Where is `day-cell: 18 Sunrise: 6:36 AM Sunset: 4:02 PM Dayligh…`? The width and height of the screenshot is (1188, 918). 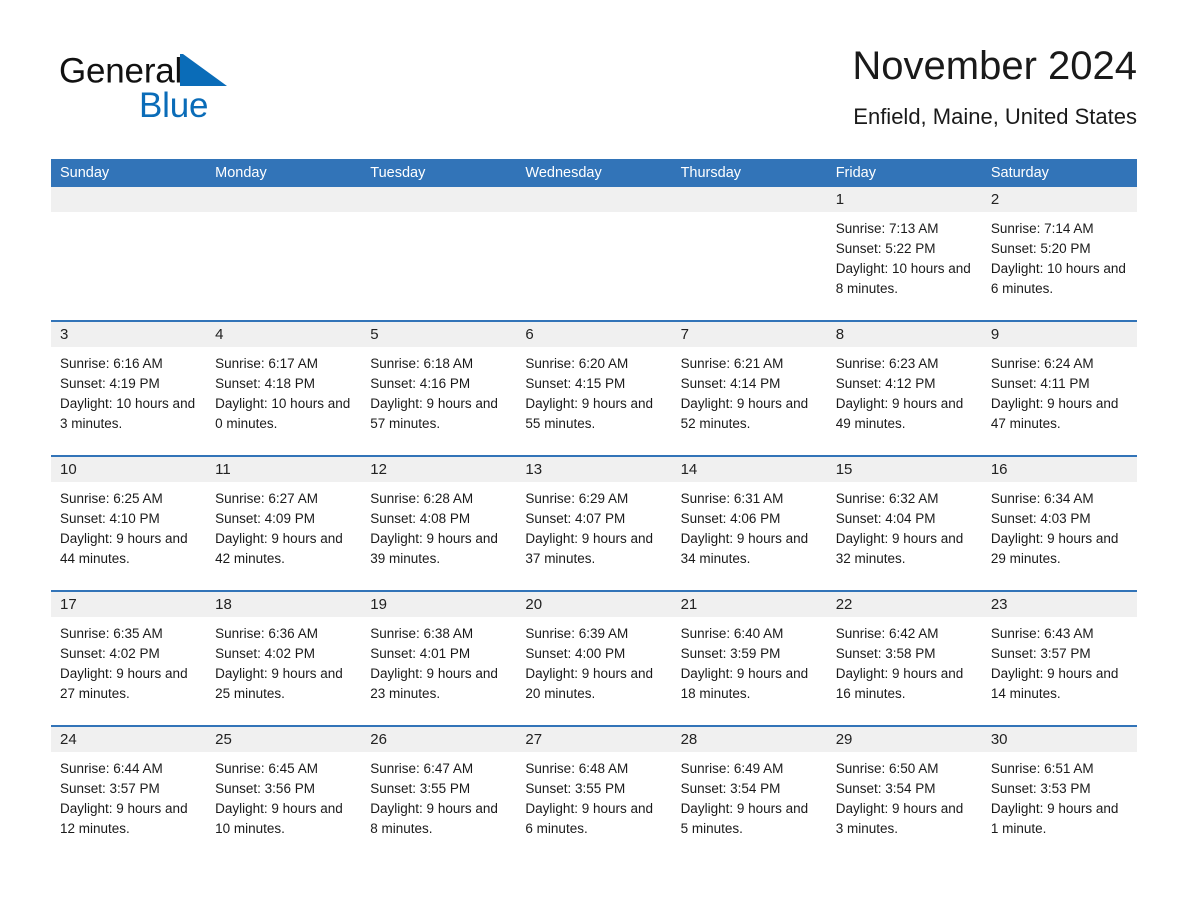
day-cell: 18 Sunrise: 6:36 AM Sunset: 4:02 PM Dayligh… is located at coordinates (284, 658).